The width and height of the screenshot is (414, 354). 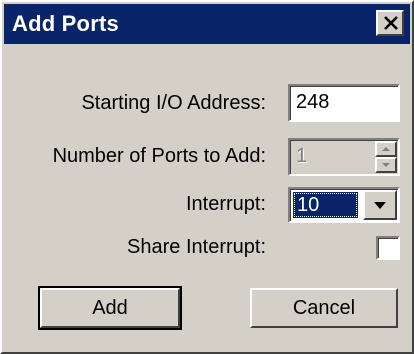 I want to click on interrupt-dropdown-button, so click(x=380, y=205).